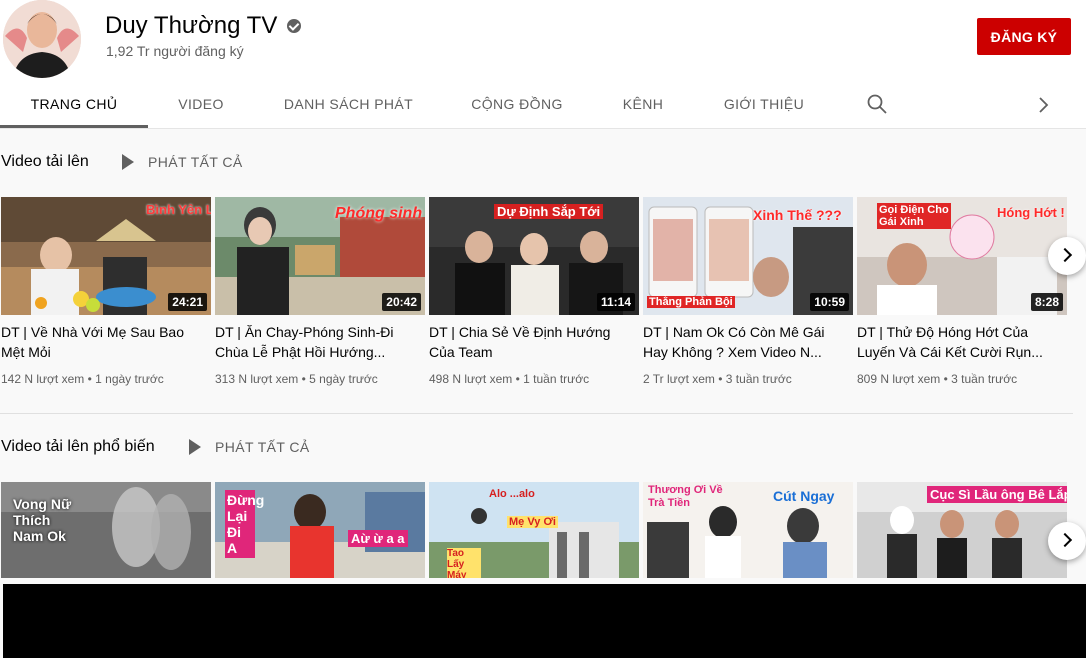  I want to click on video-title: DT | Về Nhà Với Mẹ Sau Bao Mệt Mỏi, so click(103, 342).